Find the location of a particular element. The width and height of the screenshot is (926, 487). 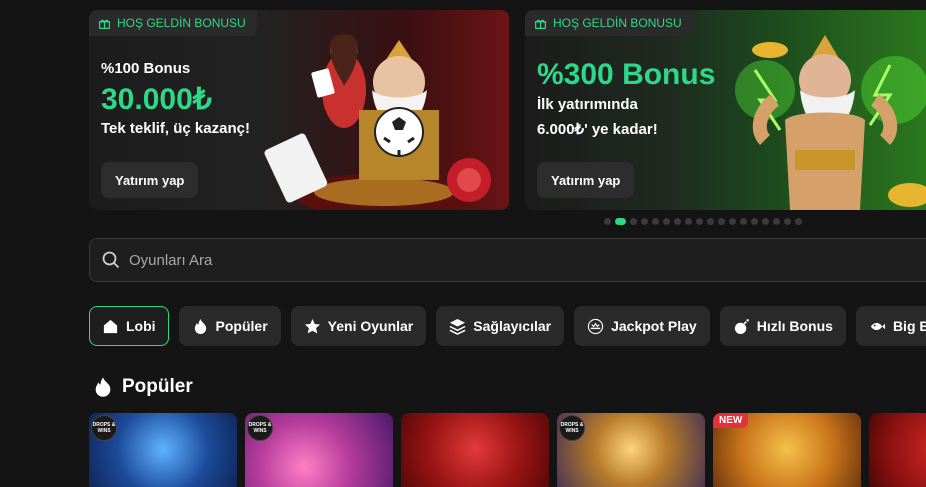

tab-label: Popüler is located at coordinates (241, 326).